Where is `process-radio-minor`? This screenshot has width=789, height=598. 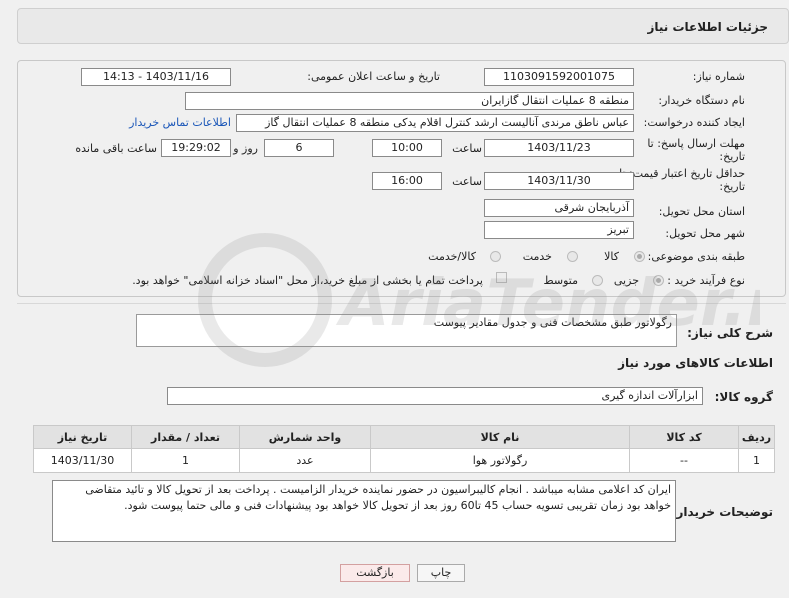
process-radio-minor is located at coordinates (658, 280).